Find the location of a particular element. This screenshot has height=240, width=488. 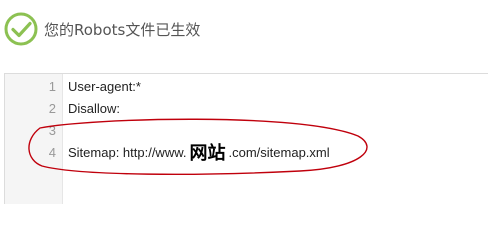

sitemap-prefix: Sitemap: http://www. is located at coordinates (127, 152).